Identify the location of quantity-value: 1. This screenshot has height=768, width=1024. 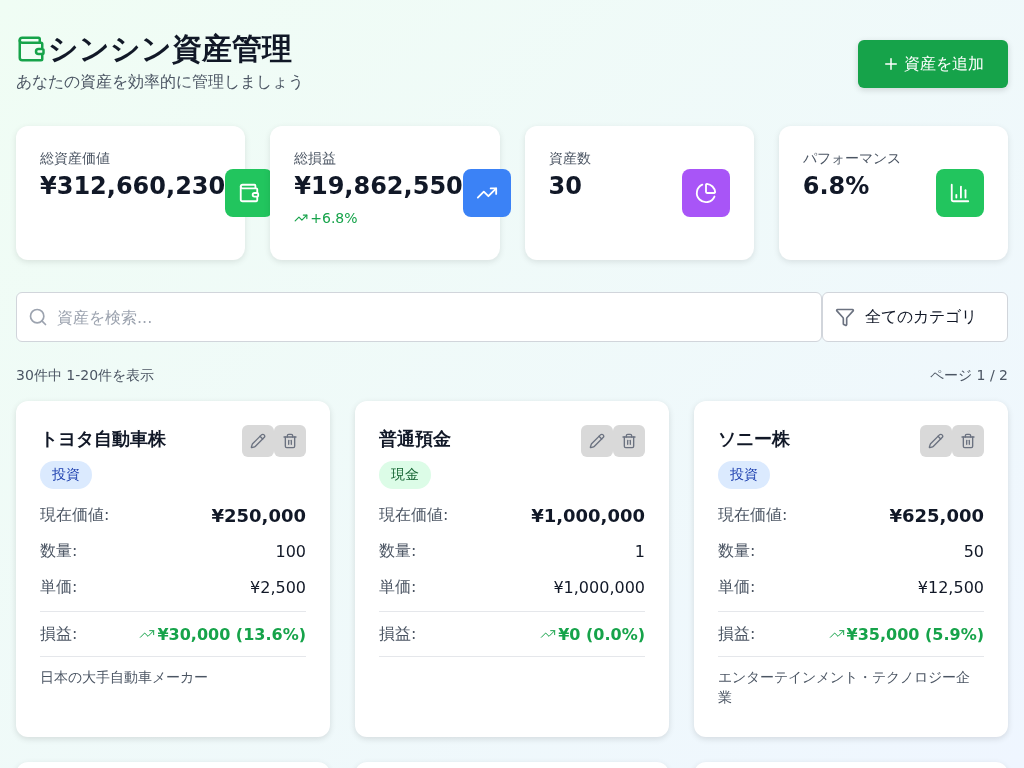
(639, 551).